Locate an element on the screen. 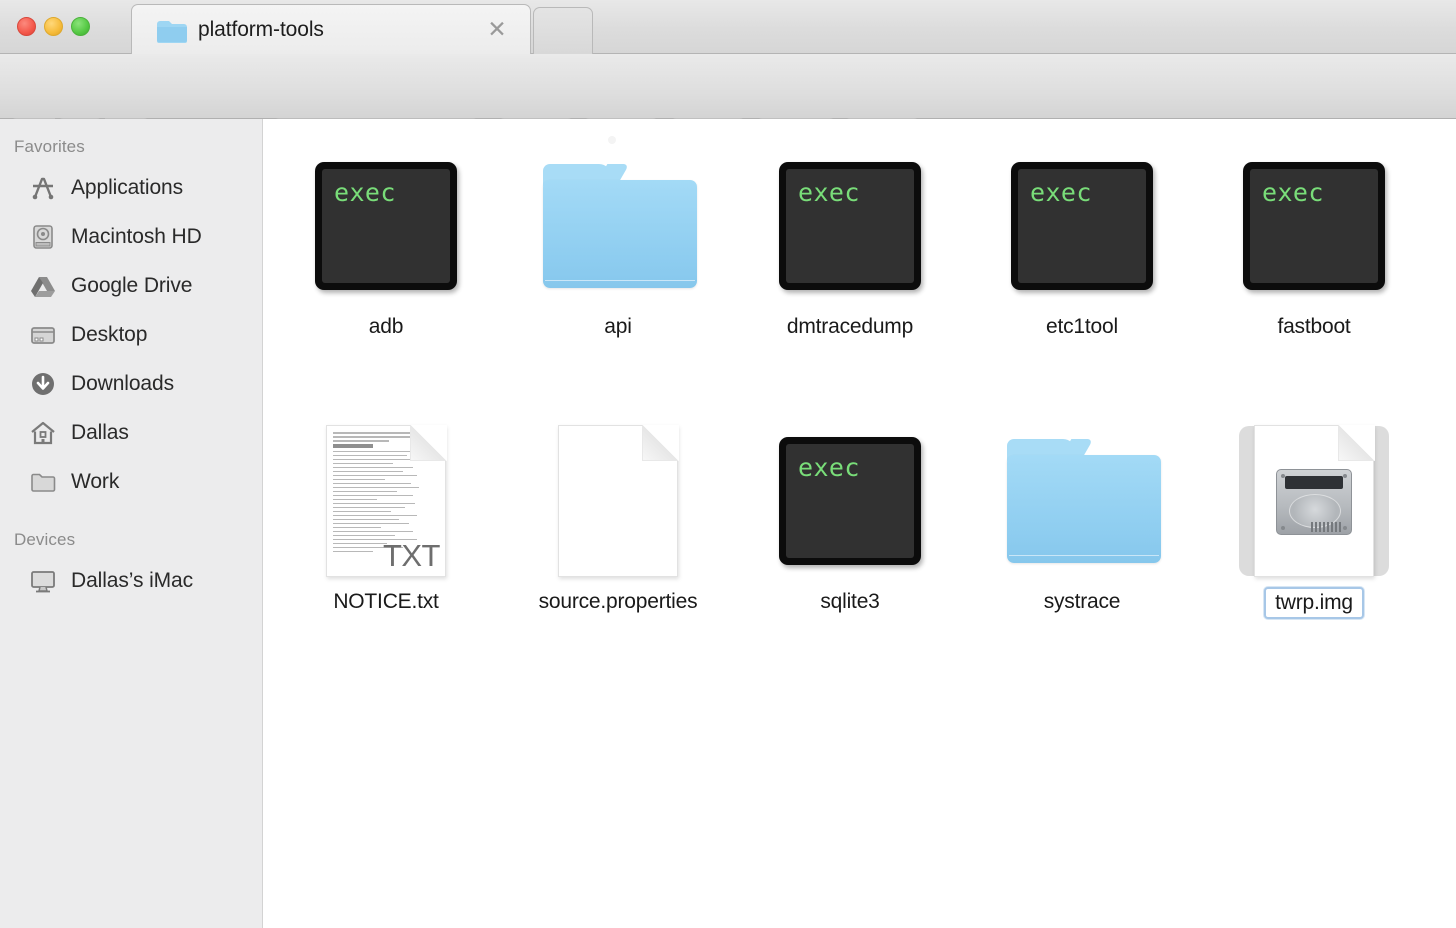  toolbar is located at coordinates (728, 108).